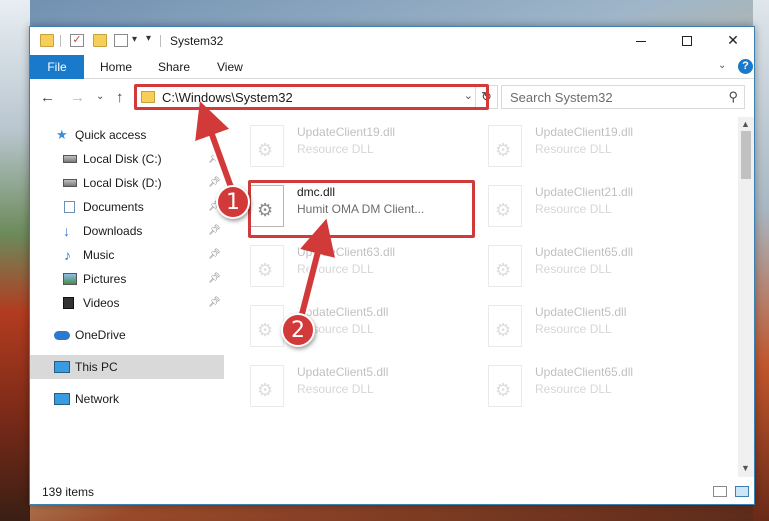 This screenshot has width=769, height=521. I want to click on step-1-badge: 1, so click(233, 202).